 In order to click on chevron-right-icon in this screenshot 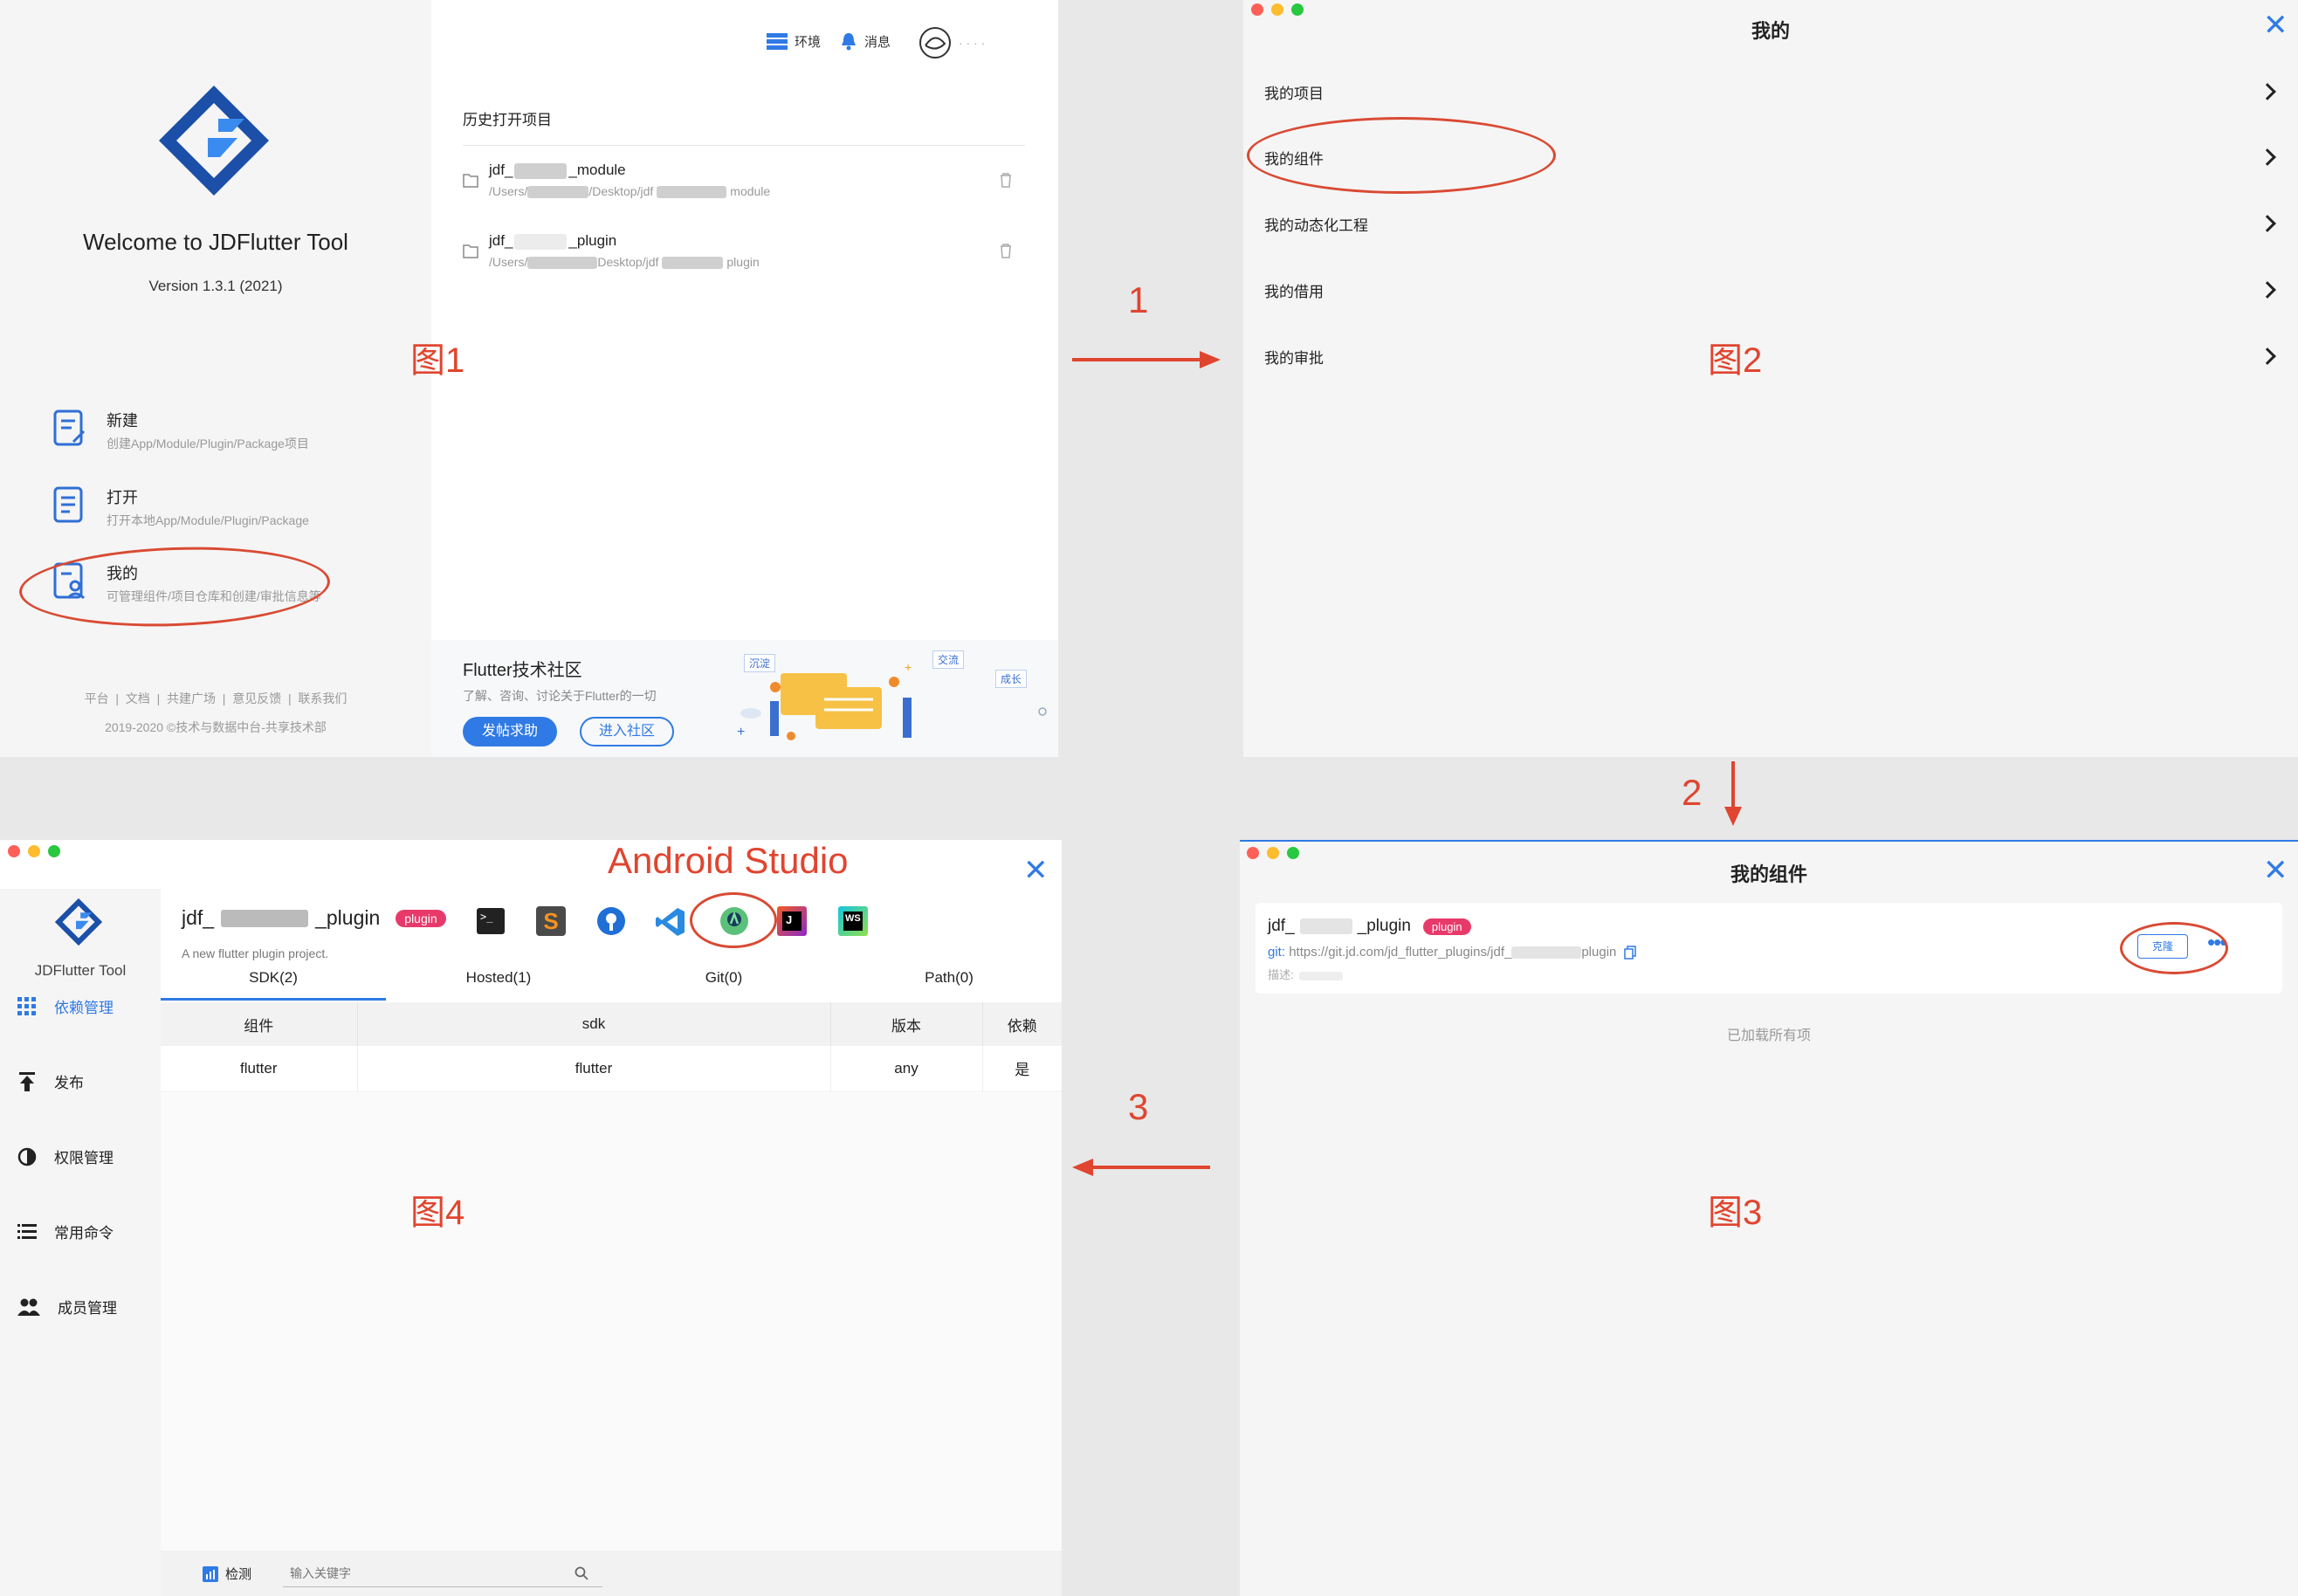, I will do `click(2267, 92)`.